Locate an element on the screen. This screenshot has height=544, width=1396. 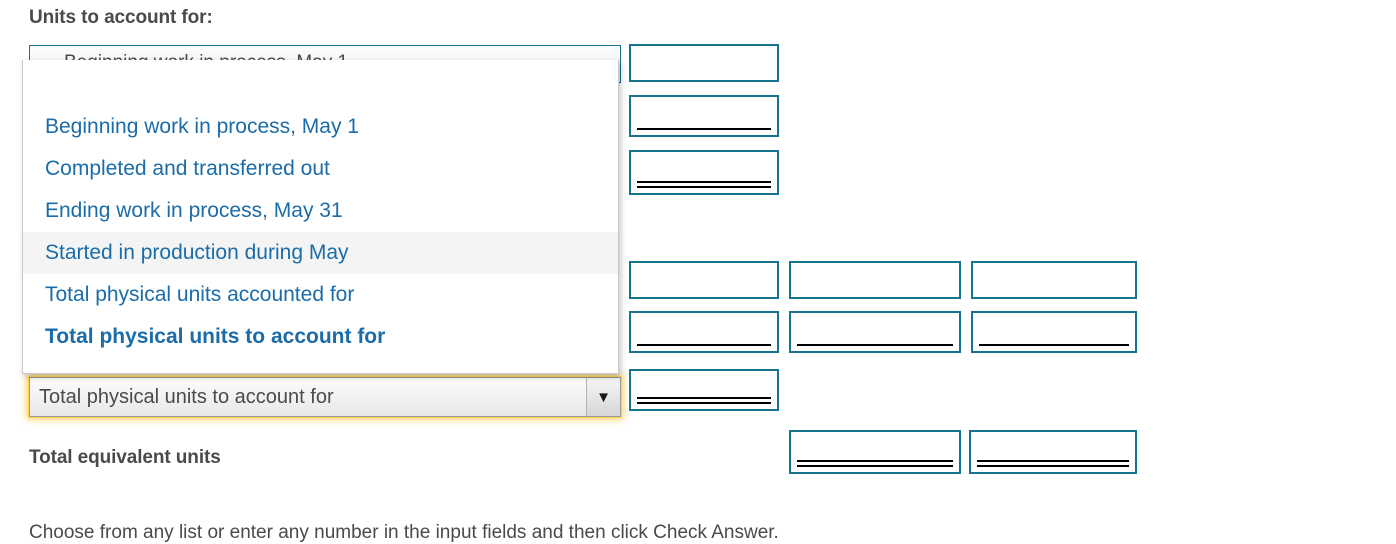
dropdown-option: Total physical units accounted for is located at coordinates (320, 295).